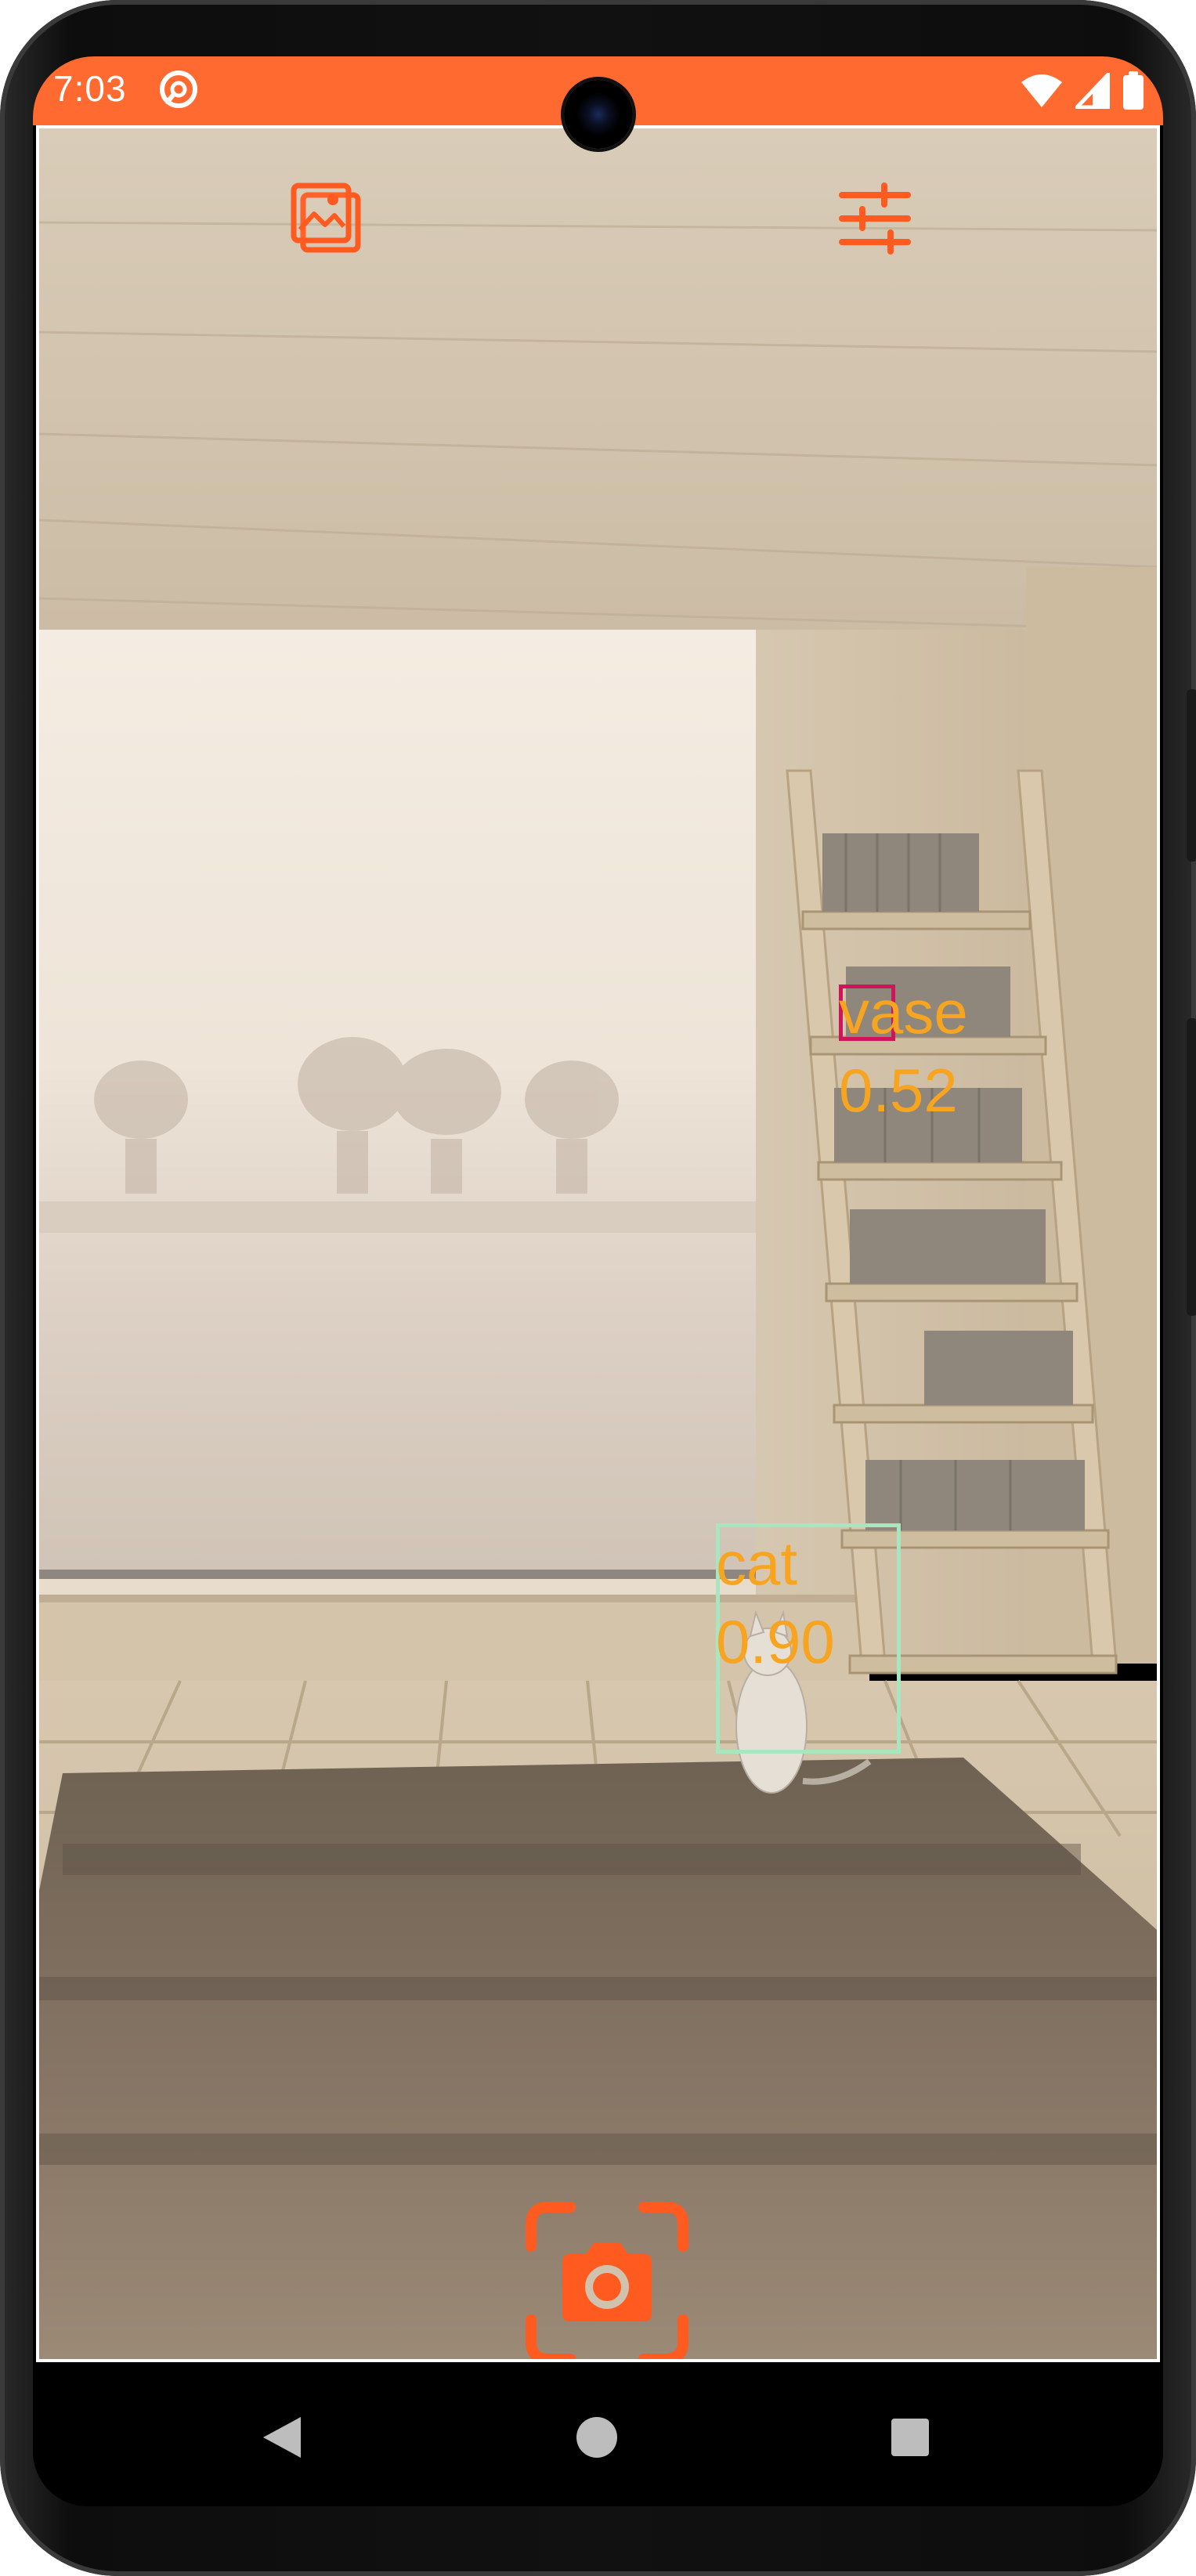  Describe the element at coordinates (775, 1602) in the screenshot. I see `detection-label-cat: cat 0.90` at that location.